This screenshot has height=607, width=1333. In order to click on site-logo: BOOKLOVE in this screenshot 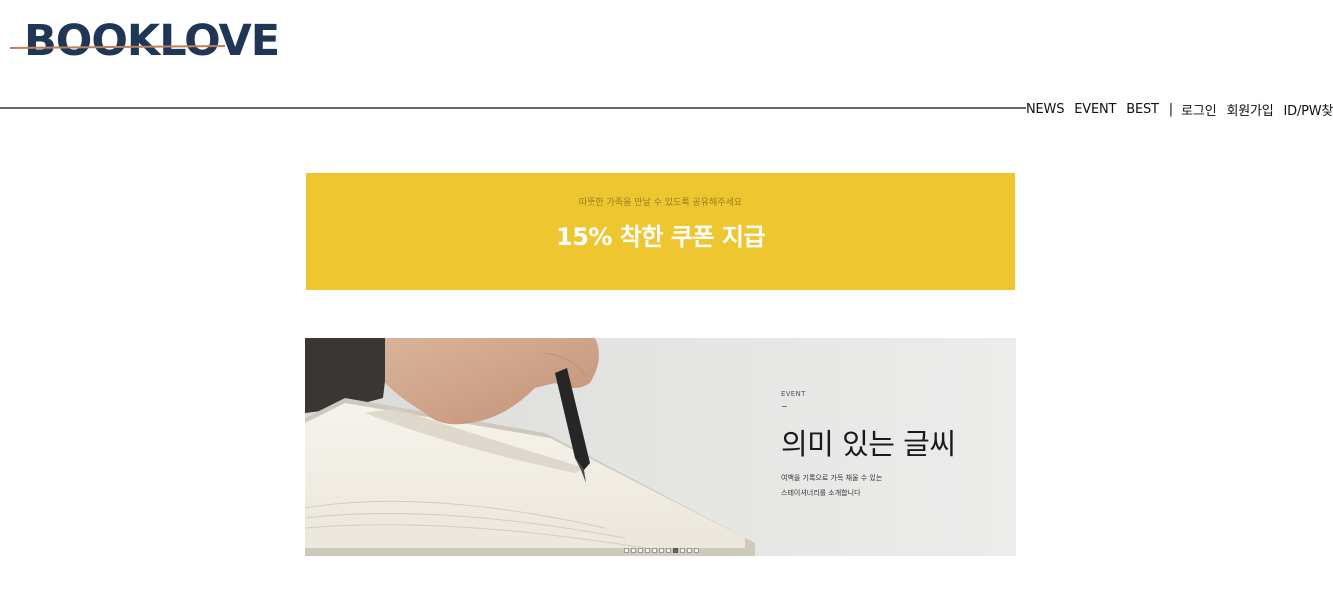, I will do `click(144, 41)`.